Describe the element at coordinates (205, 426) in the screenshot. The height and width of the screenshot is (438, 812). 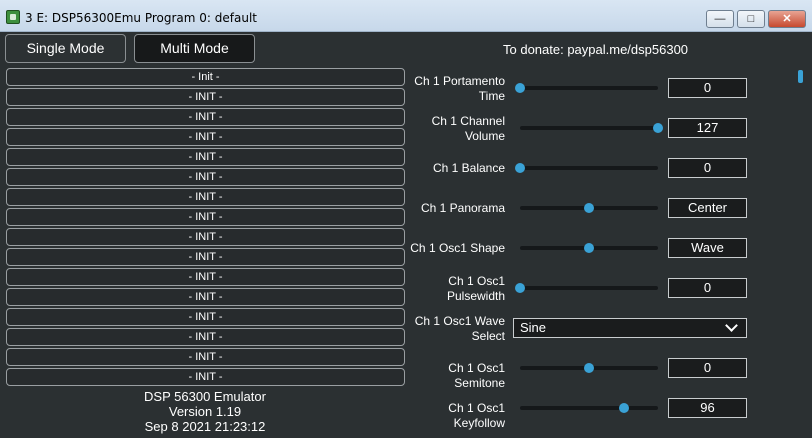
I see `build-date: Sep 8 2021 21:23:12` at that location.